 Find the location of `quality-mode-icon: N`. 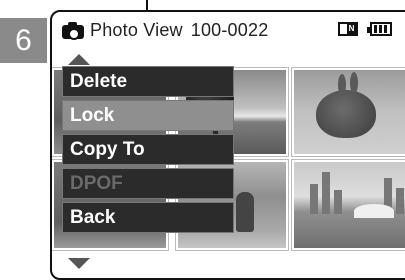

quality-mode-icon: N is located at coordinates (348, 29).